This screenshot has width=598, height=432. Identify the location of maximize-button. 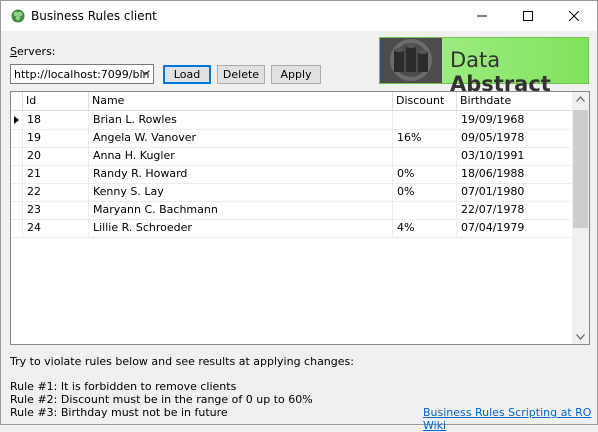
(528, 16).